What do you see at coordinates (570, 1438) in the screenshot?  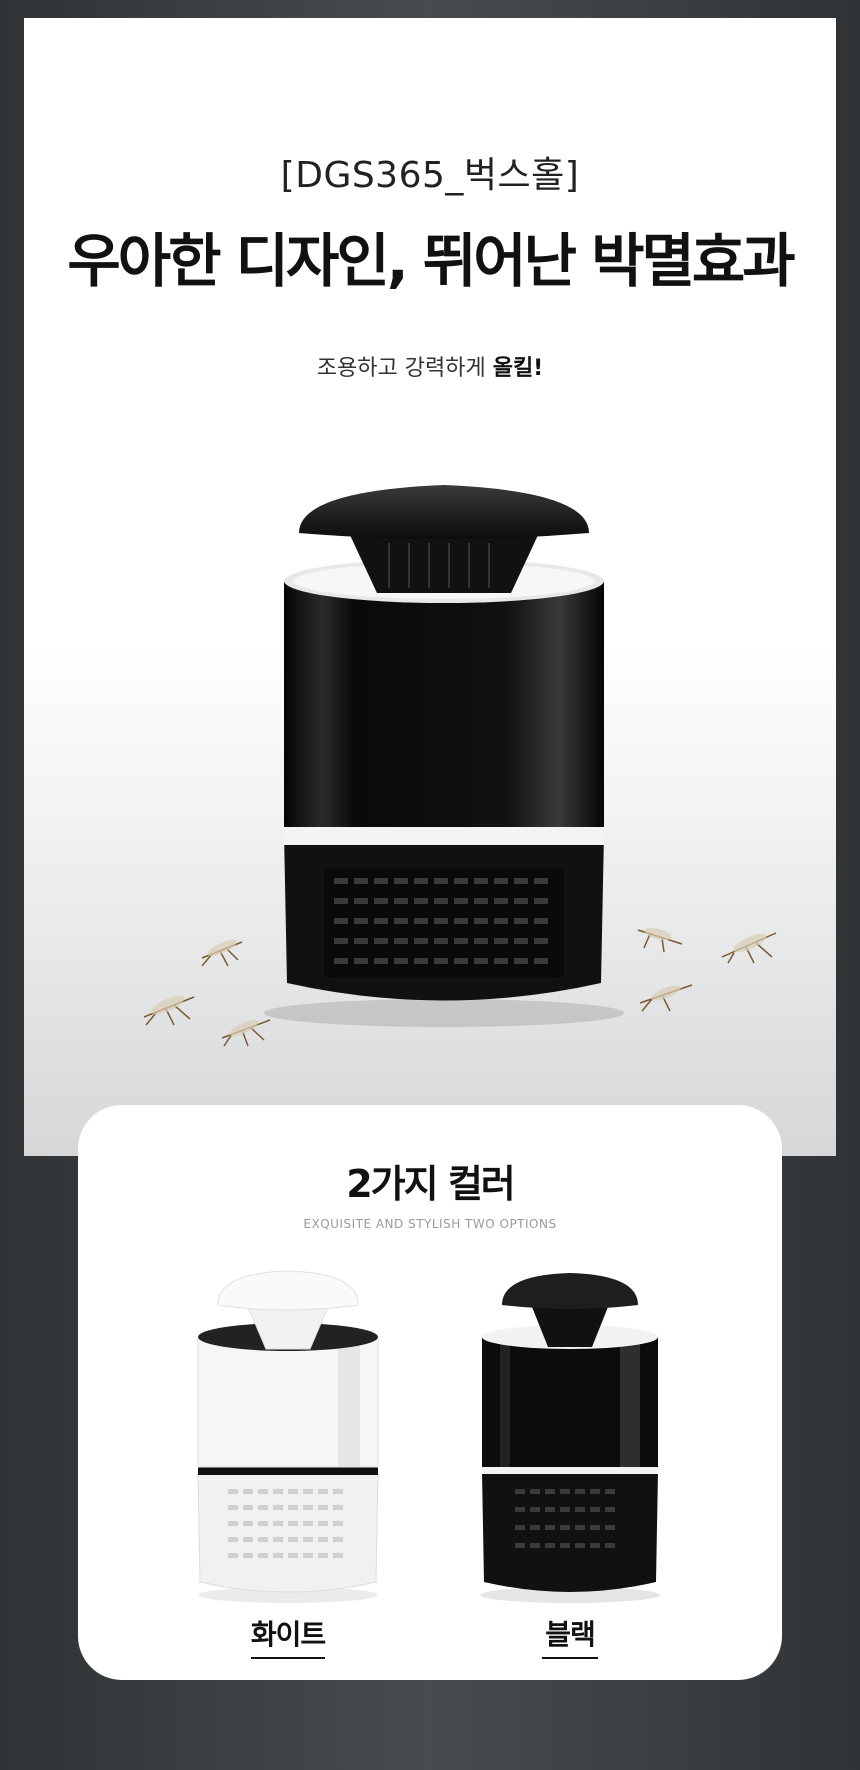 I see `black-lamp-option-image` at bounding box center [570, 1438].